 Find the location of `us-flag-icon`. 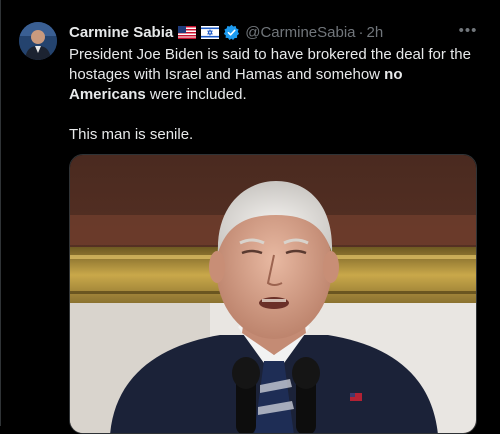

us-flag-icon is located at coordinates (187, 32).